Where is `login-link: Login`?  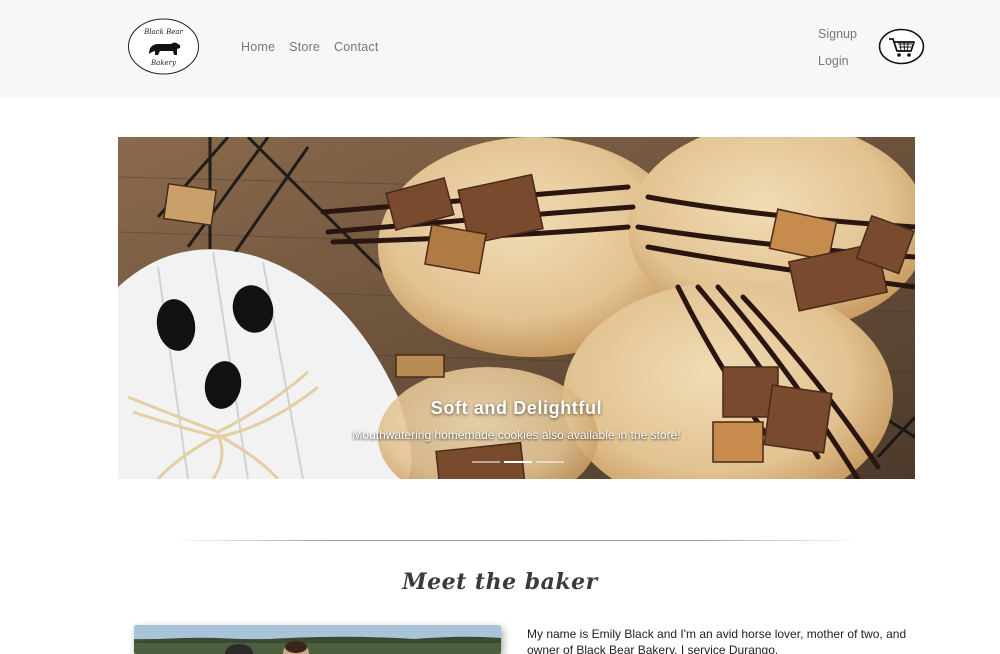 login-link: Login is located at coordinates (837, 61).